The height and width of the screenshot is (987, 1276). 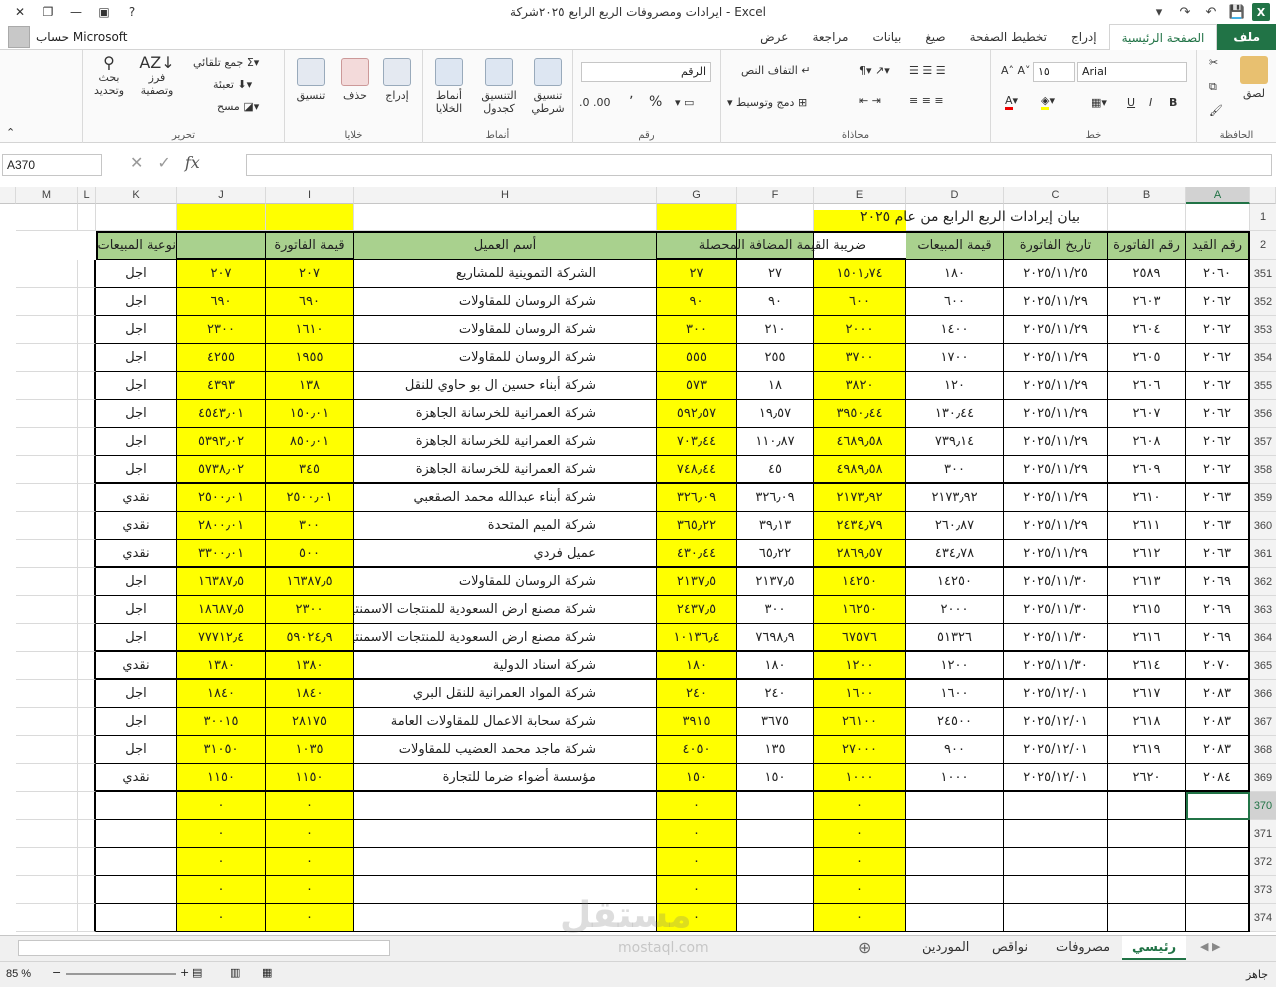 What do you see at coordinates (310, 414) in the screenshot?
I see `cell: ١٥٠٫٠١` at bounding box center [310, 414].